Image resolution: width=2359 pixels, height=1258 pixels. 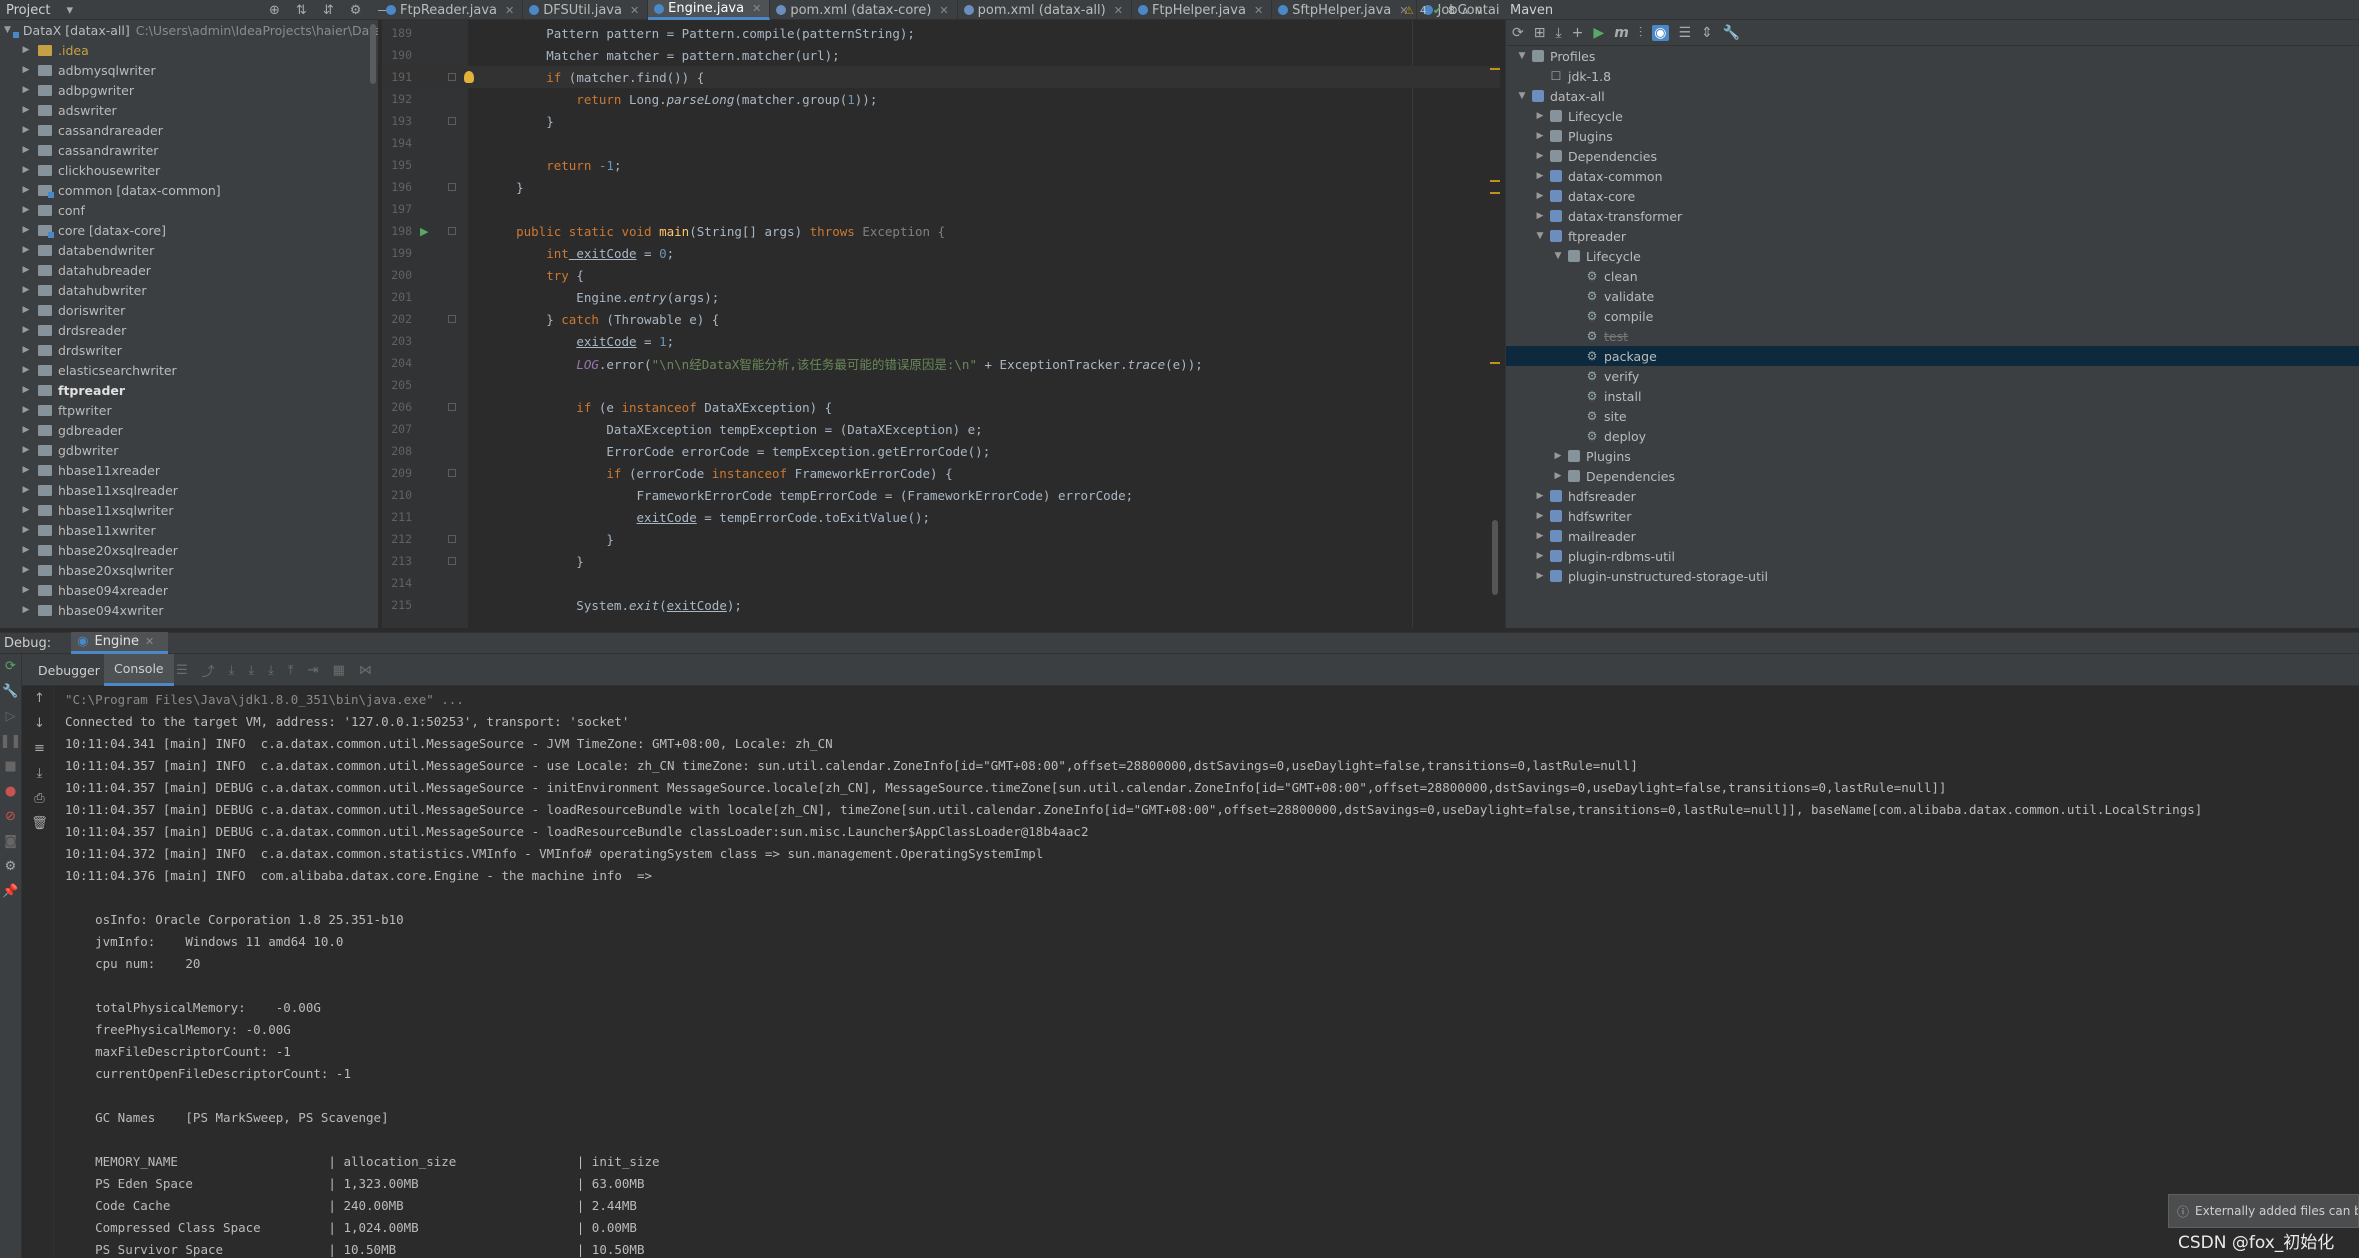 What do you see at coordinates (373, 54) in the screenshot?
I see `scrollbar` at bounding box center [373, 54].